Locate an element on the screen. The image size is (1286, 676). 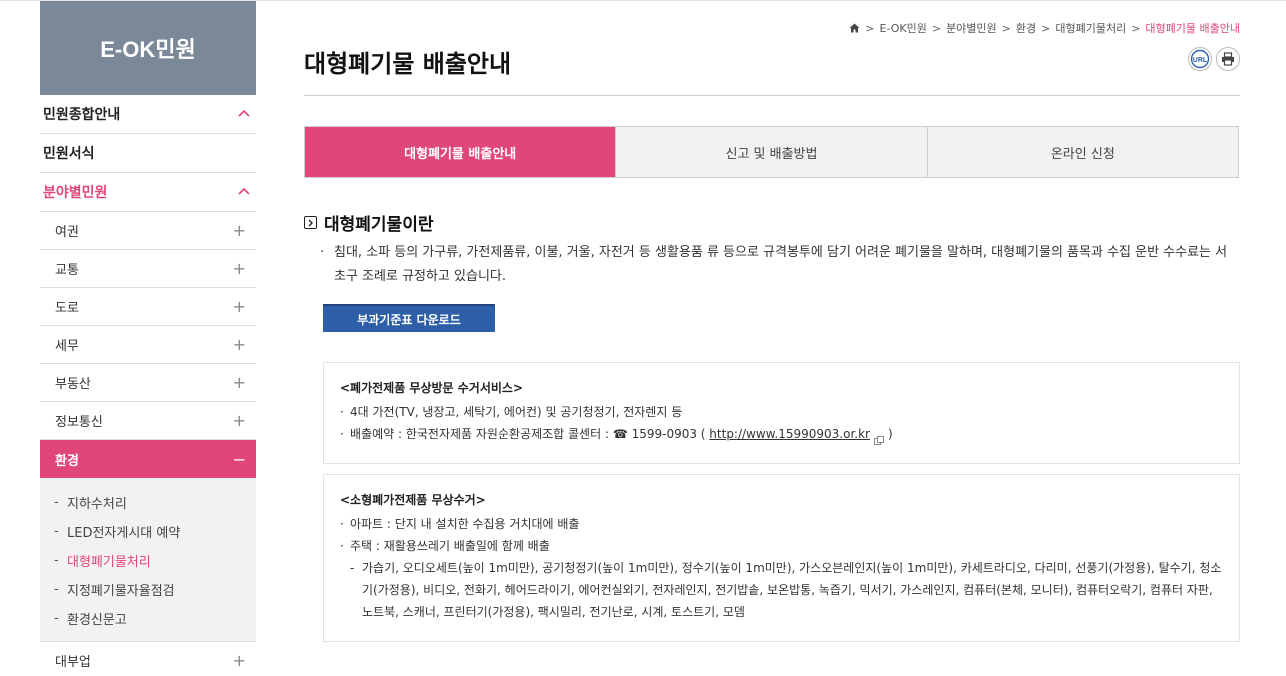
info-box-heading: <폐가전제품 무상방문 수거서비스> is located at coordinates (432, 388).